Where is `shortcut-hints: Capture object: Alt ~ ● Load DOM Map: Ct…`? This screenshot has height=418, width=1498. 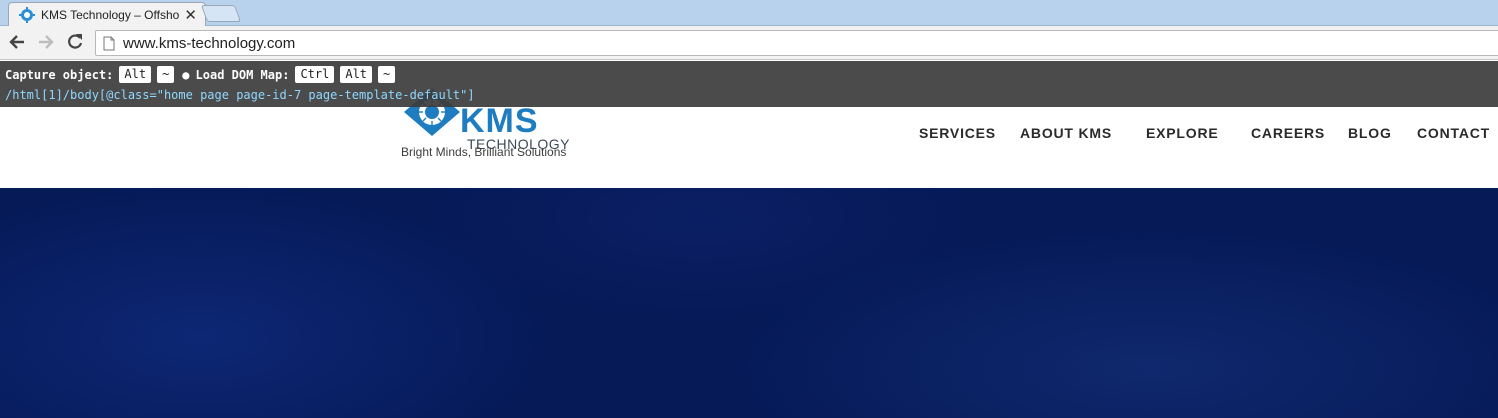 shortcut-hints: Capture object: Alt ~ ● Load DOM Map: Ct… is located at coordinates (200, 74).